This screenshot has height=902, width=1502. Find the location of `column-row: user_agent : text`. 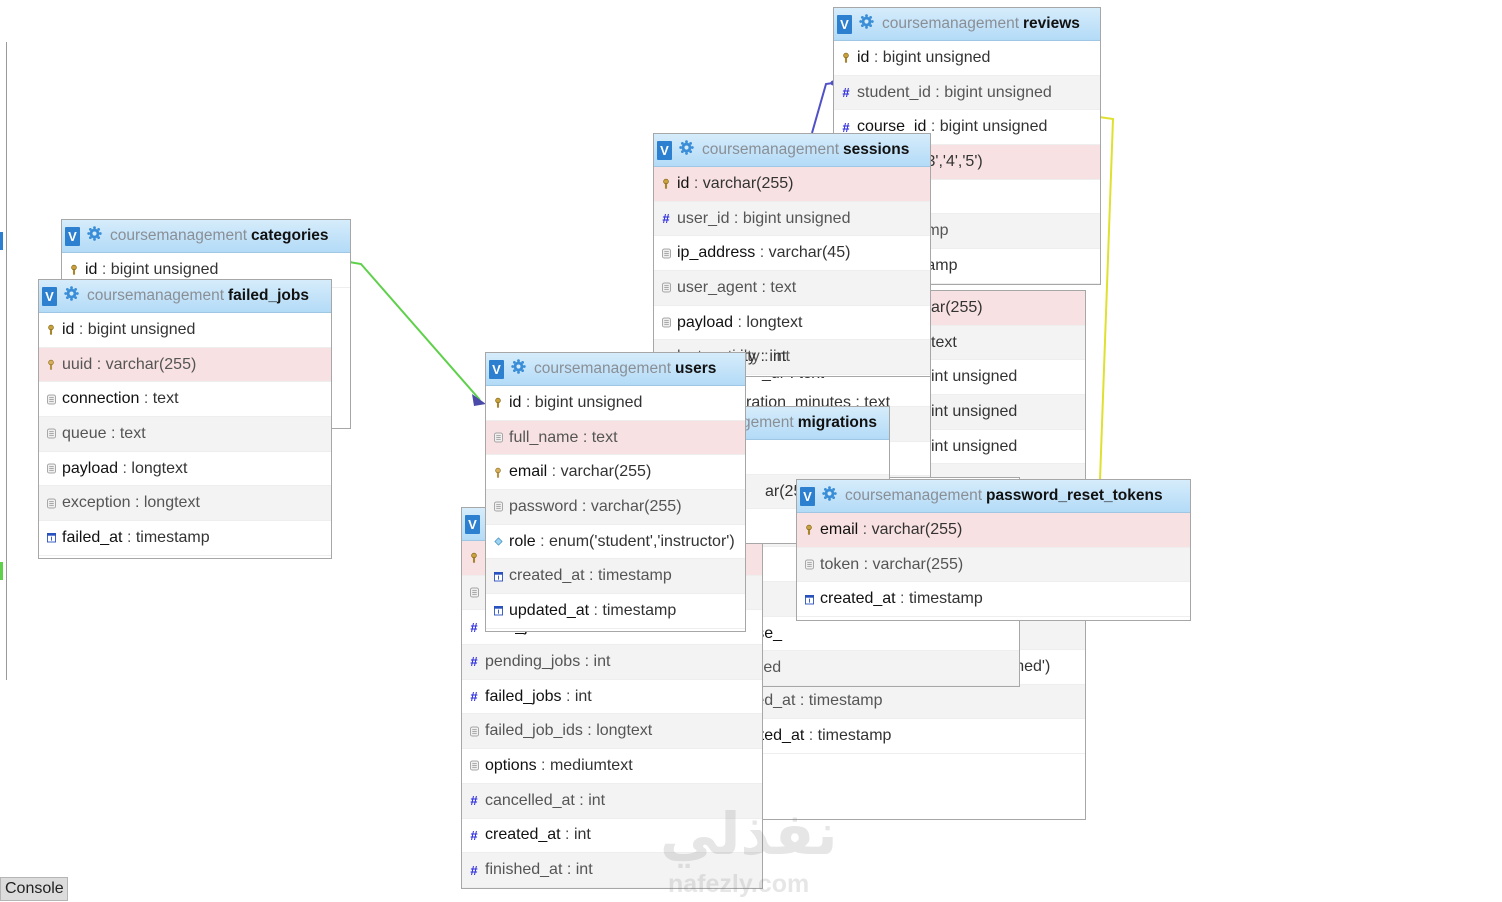

column-row: user_agent : text is located at coordinates (792, 288).